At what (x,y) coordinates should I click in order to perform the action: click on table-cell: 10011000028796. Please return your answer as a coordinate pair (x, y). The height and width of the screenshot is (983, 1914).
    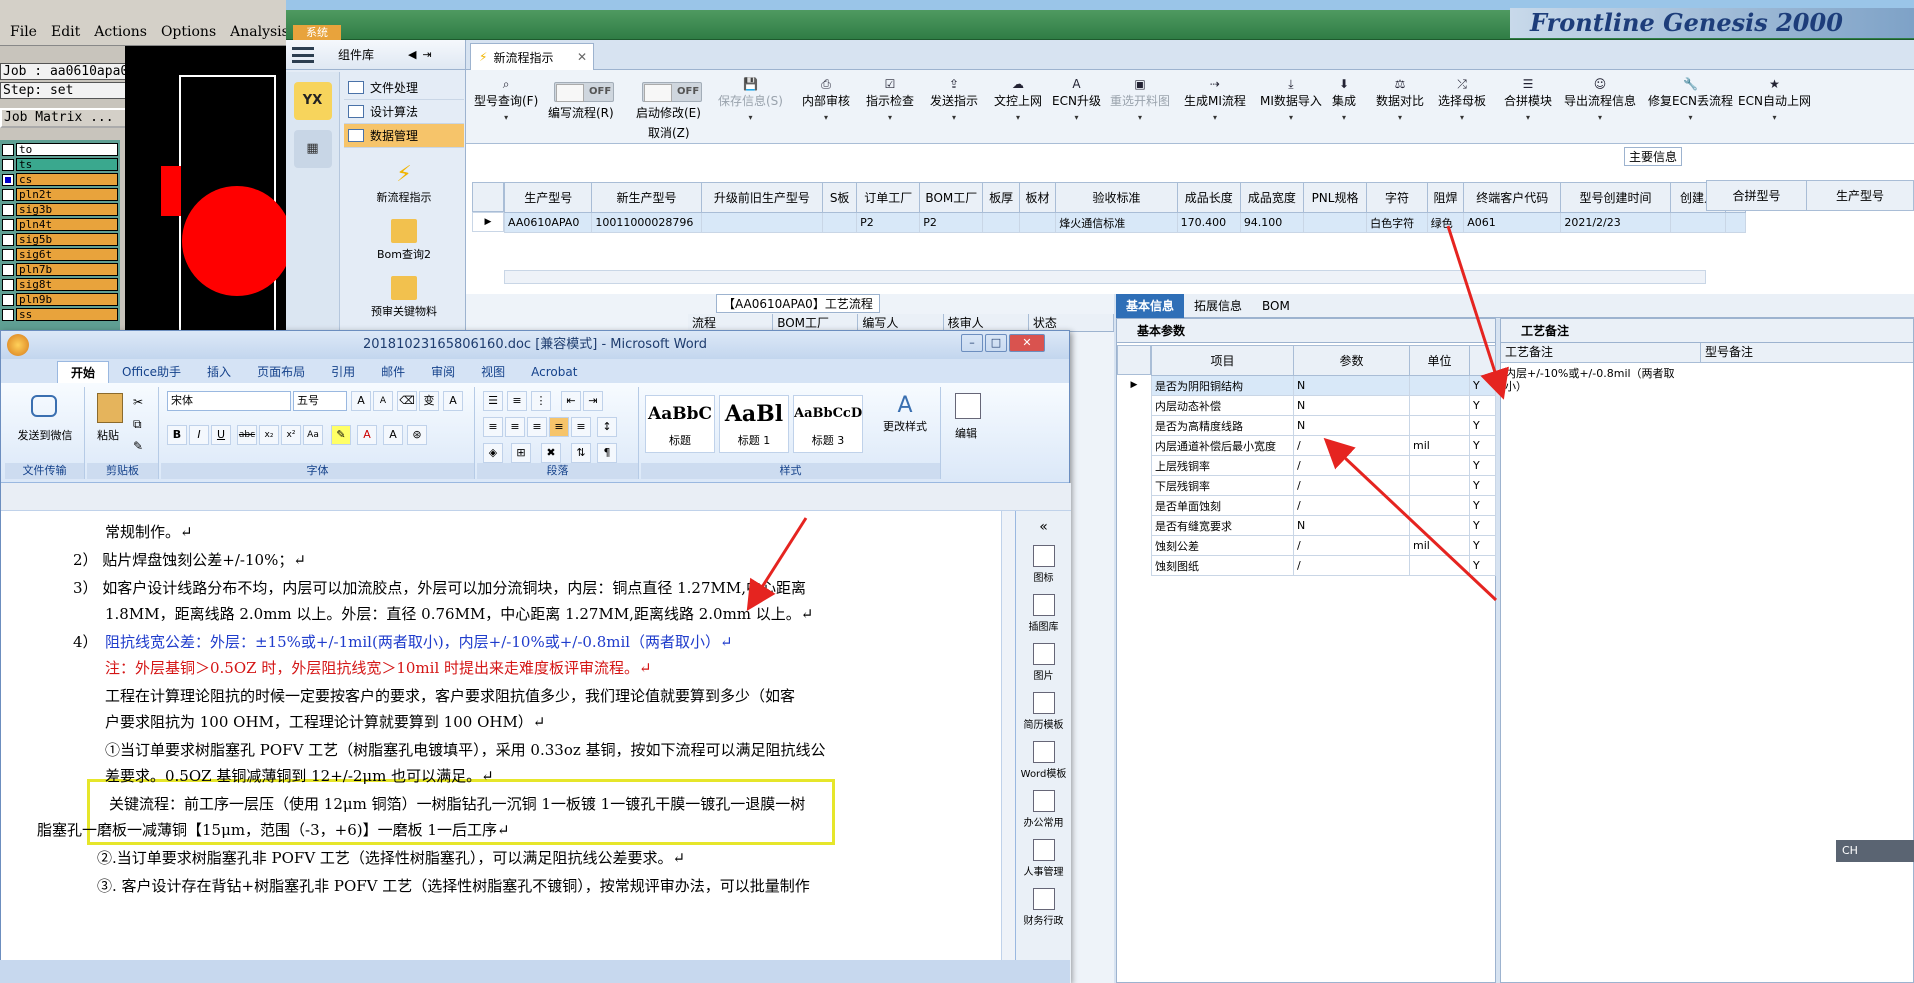
    Looking at the image, I should click on (646, 222).